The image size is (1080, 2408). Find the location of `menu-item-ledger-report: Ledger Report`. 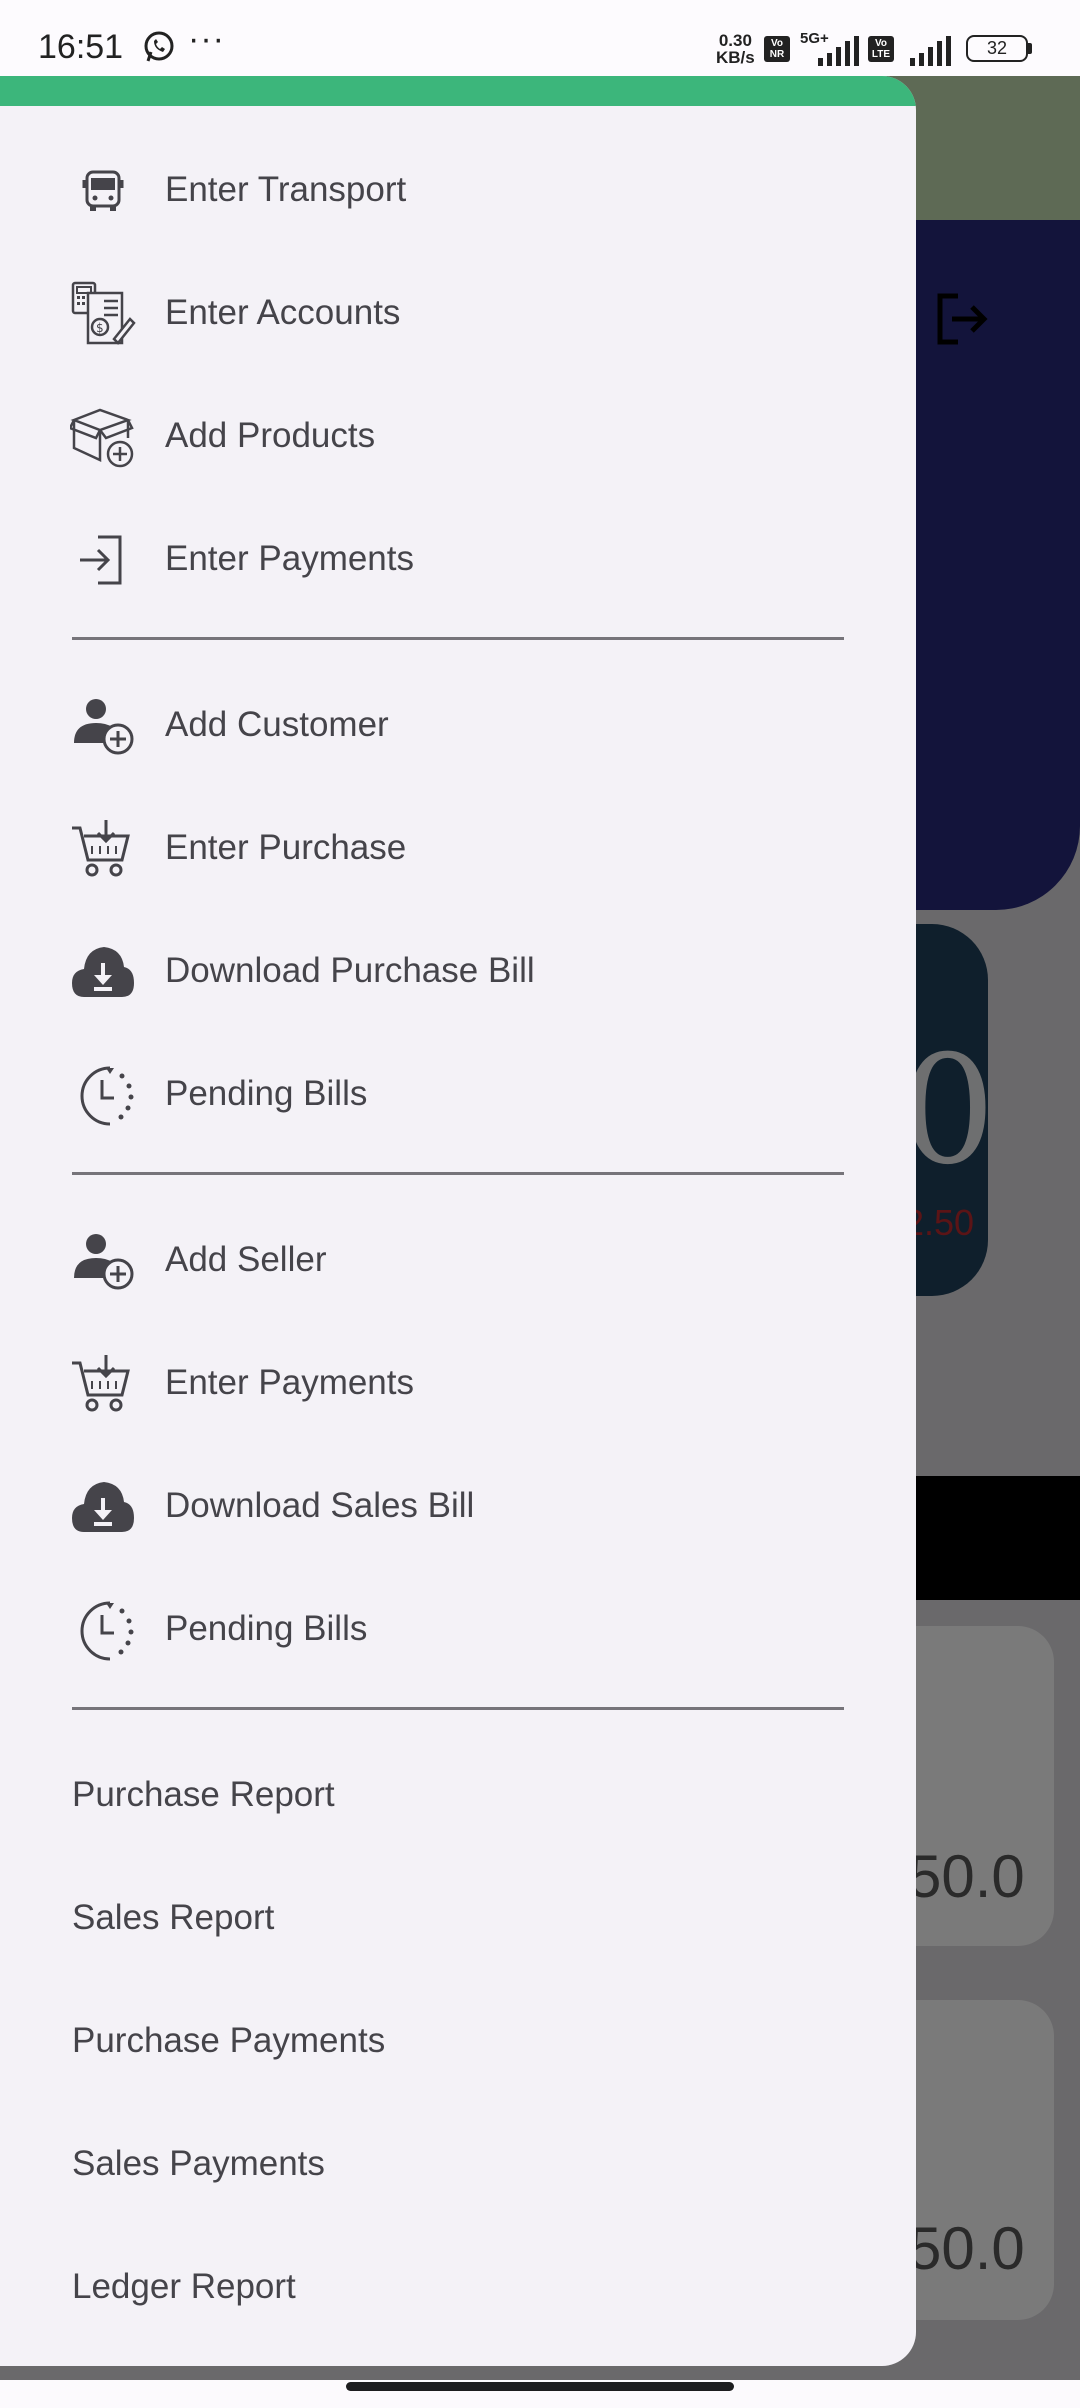

menu-item-ledger-report: Ledger Report is located at coordinates (458, 2287).